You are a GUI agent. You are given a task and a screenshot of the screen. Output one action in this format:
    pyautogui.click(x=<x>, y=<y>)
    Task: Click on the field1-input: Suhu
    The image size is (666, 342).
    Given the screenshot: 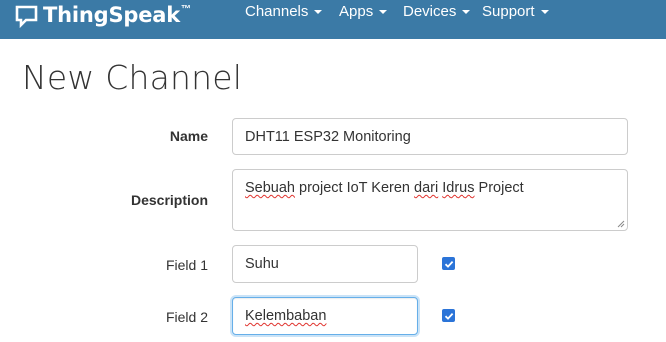 What is the action you would take?
    pyautogui.click(x=325, y=264)
    